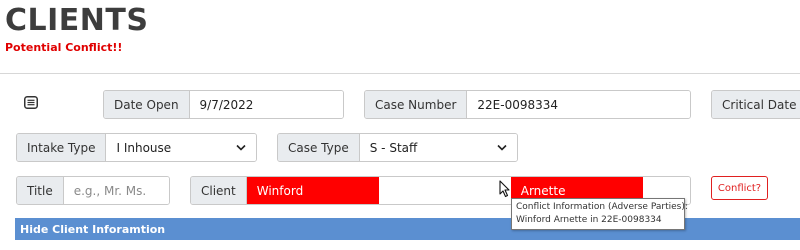 This screenshot has height=250, width=800. What do you see at coordinates (116, 190) in the screenshot?
I see `title-input: e.g., Mr. Ms.` at bounding box center [116, 190].